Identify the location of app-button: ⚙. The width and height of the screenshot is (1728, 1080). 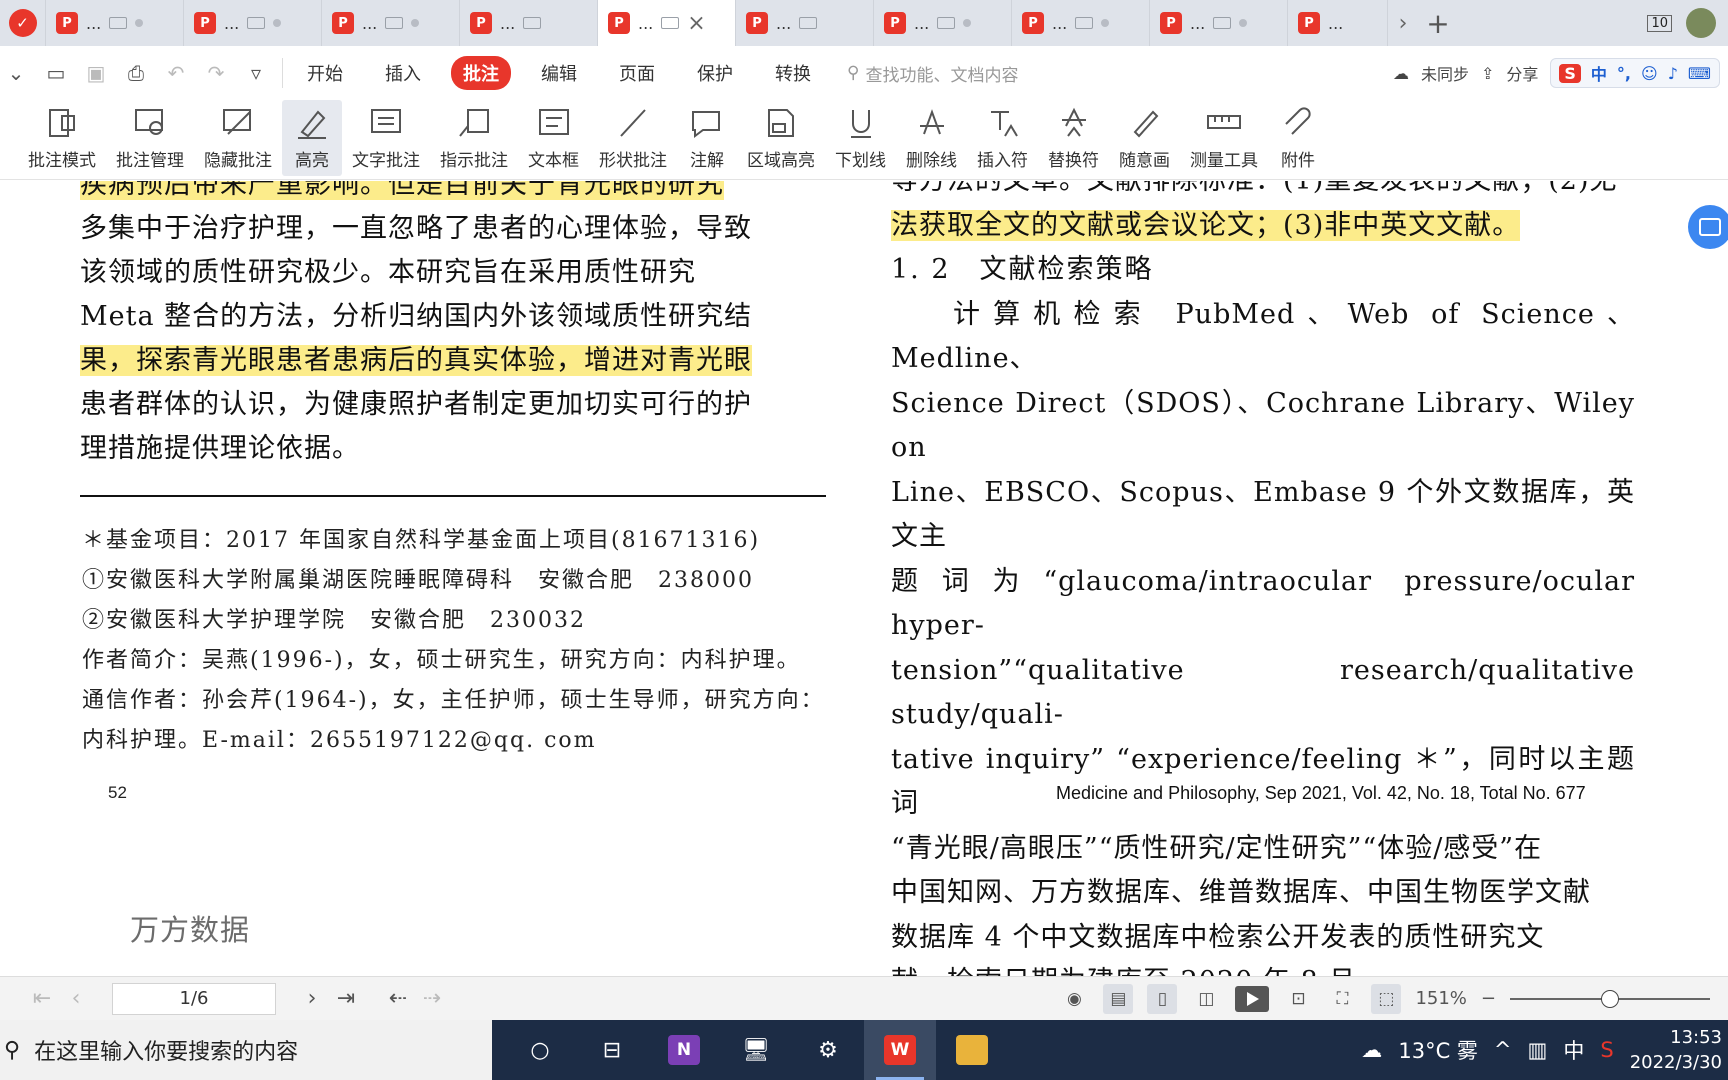
(828, 1050).